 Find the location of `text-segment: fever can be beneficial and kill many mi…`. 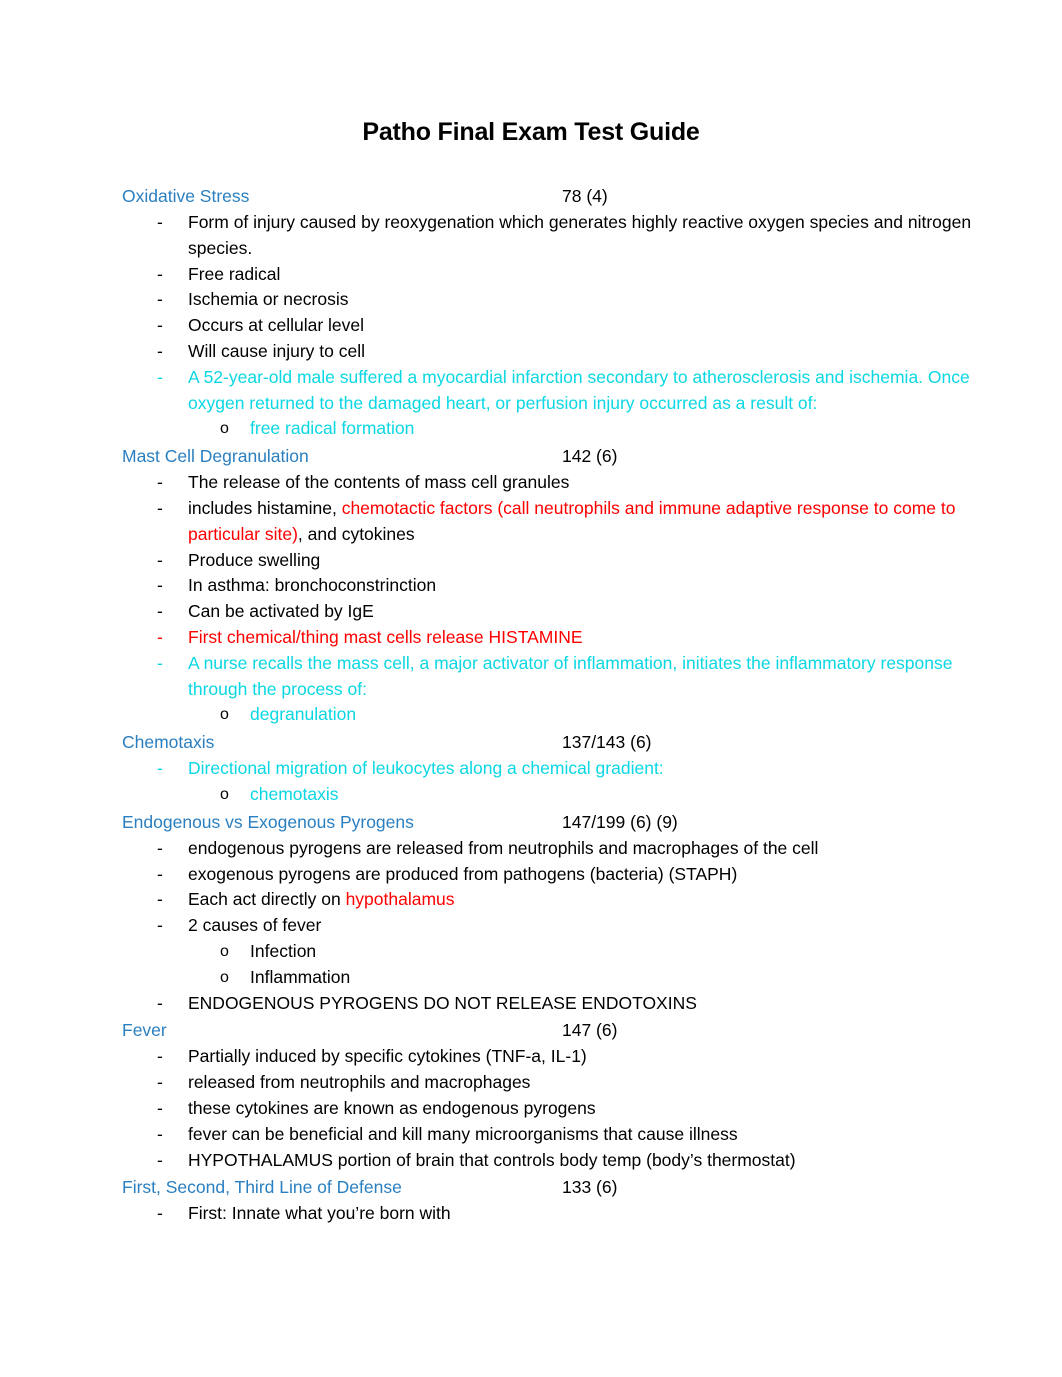

text-segment: fever can be beneficial and kill many mi… is located at coordinates (463, 1133).